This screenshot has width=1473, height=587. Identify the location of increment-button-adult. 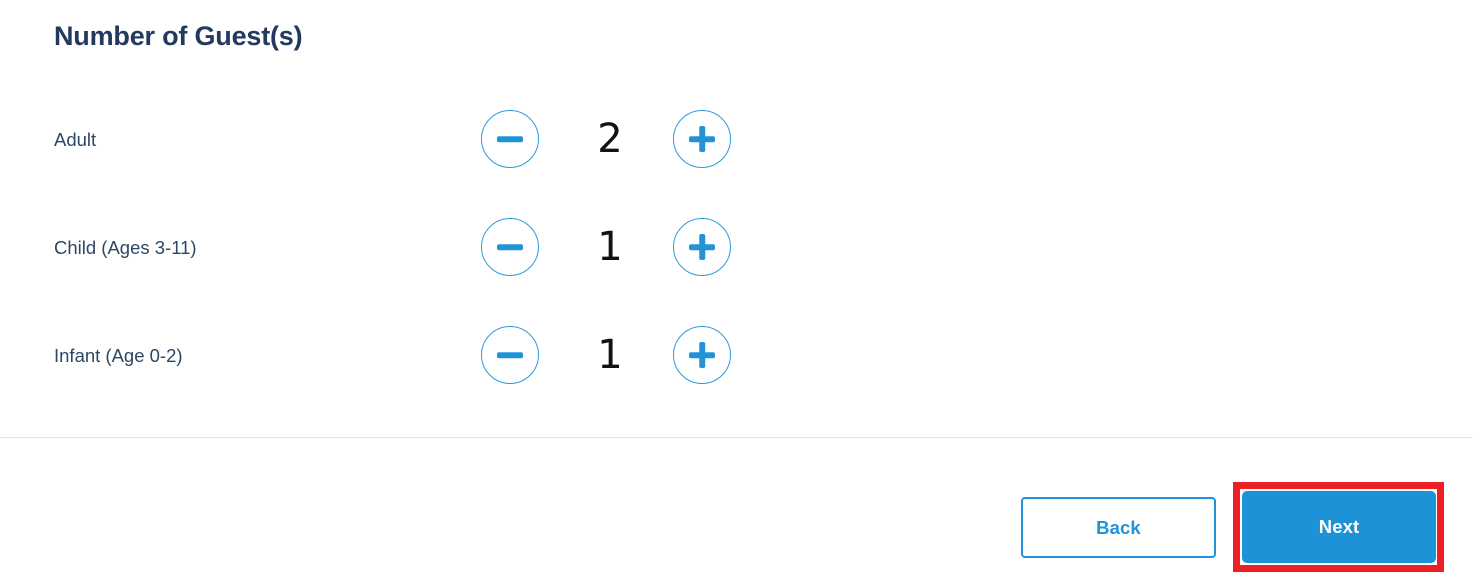
(702, 139).